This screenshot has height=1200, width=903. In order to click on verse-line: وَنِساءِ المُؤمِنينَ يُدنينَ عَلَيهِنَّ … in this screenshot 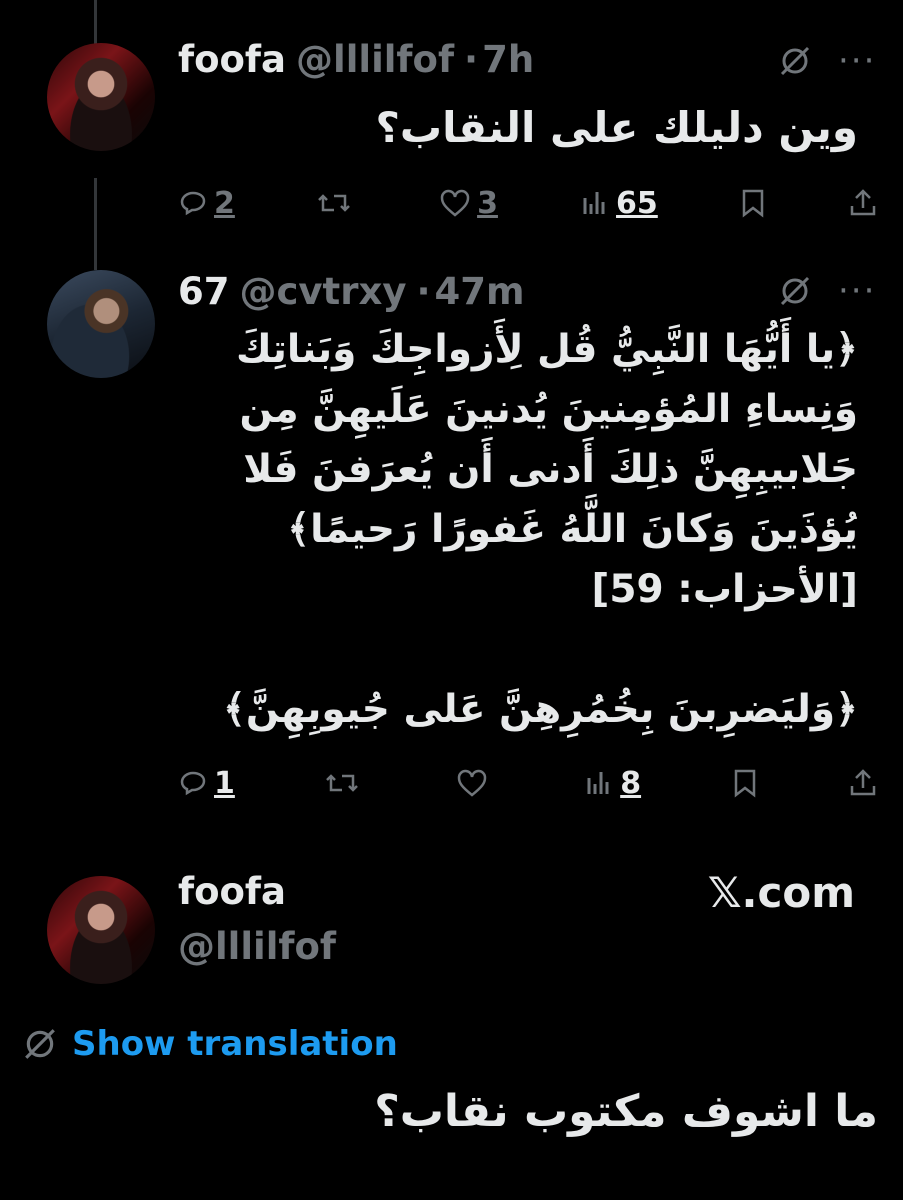, I will do `click(548, 409)`.